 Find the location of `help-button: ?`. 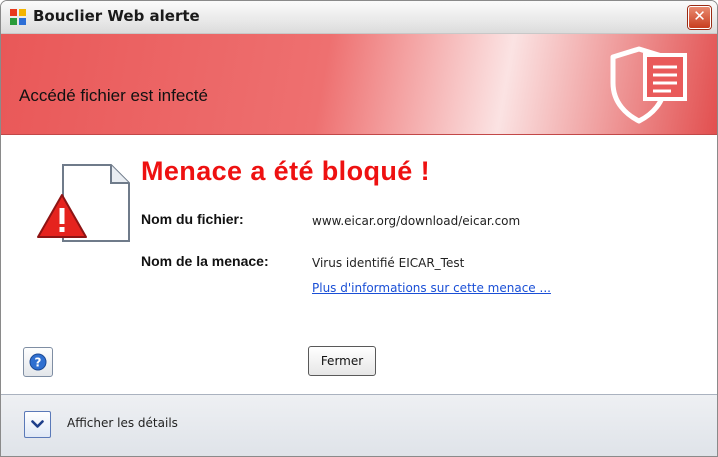

help-button: ? is located at coordinates (38, 362).